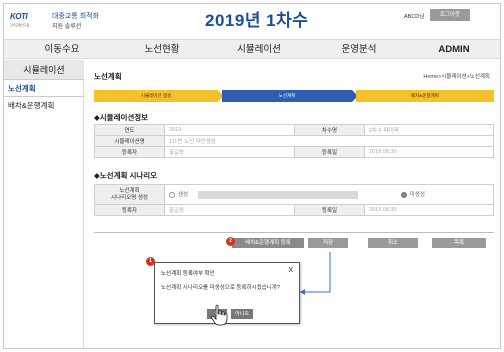  I want to click on dialog-message: 노선계획 시나리오를 미생성으로 등록하시겠습니까?, so click(220, 288).